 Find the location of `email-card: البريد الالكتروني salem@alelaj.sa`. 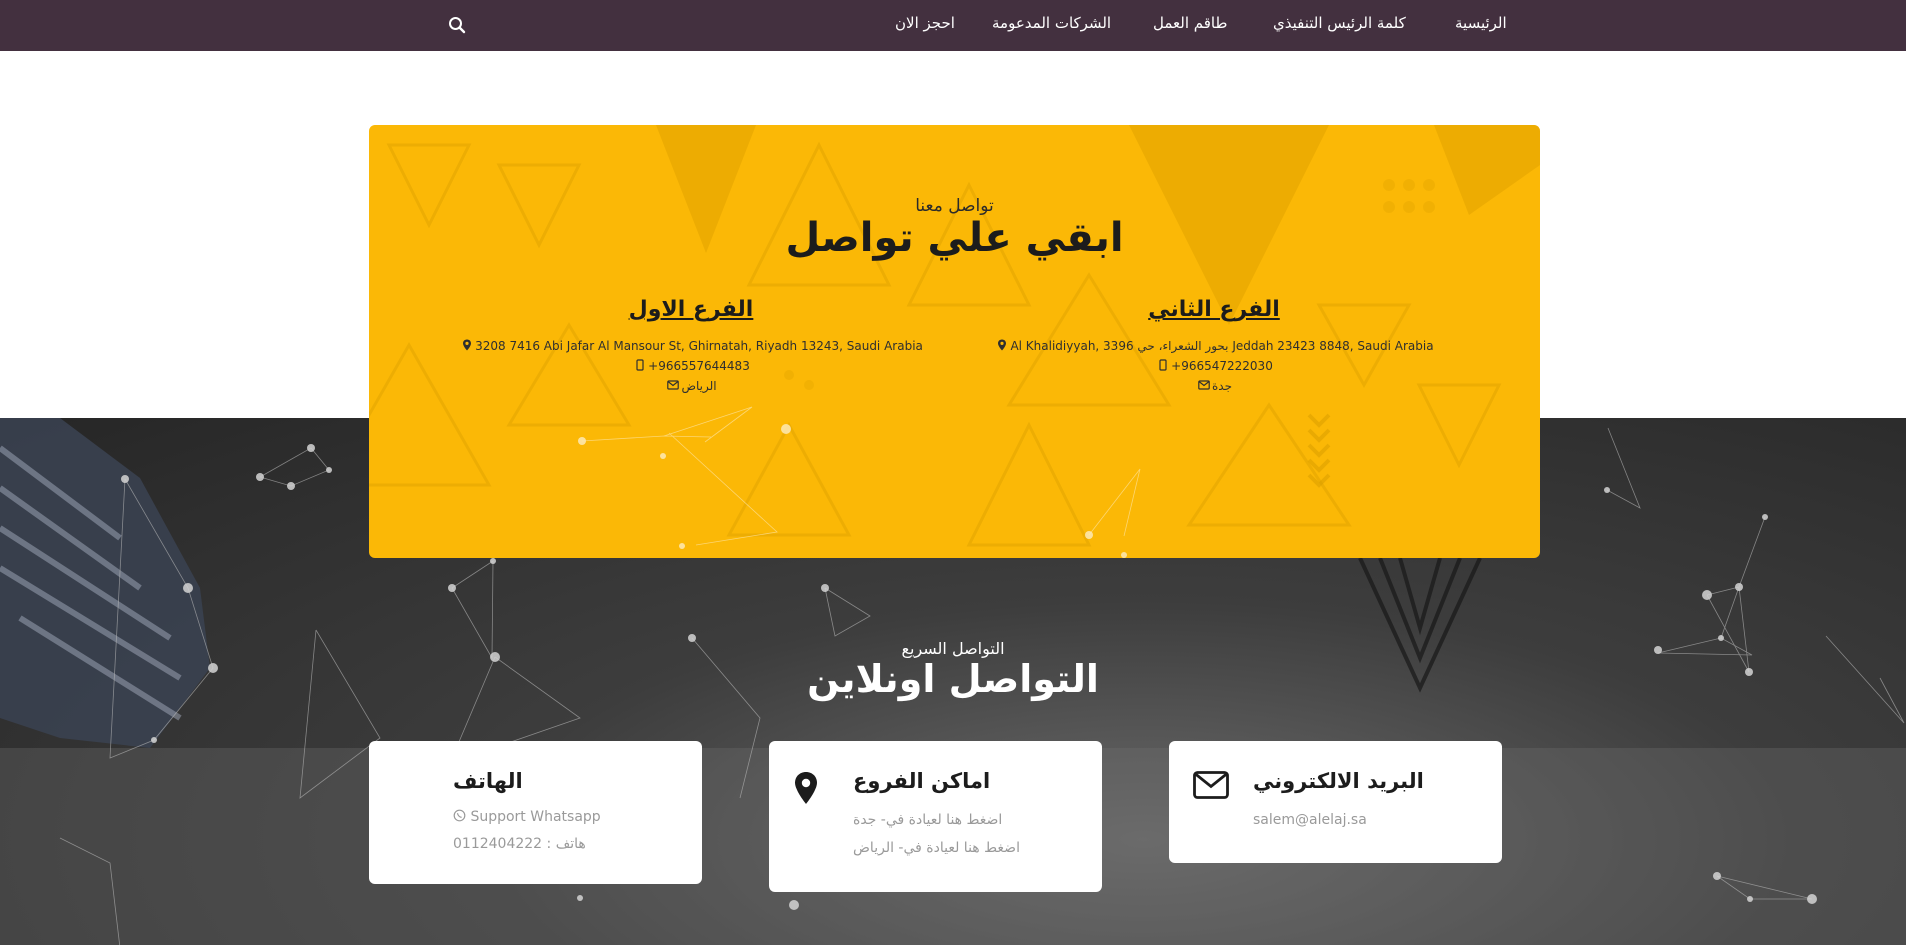

email-card: البريد الالكتروني salem@alelaj.sa is located at coordinates (1335, 802).